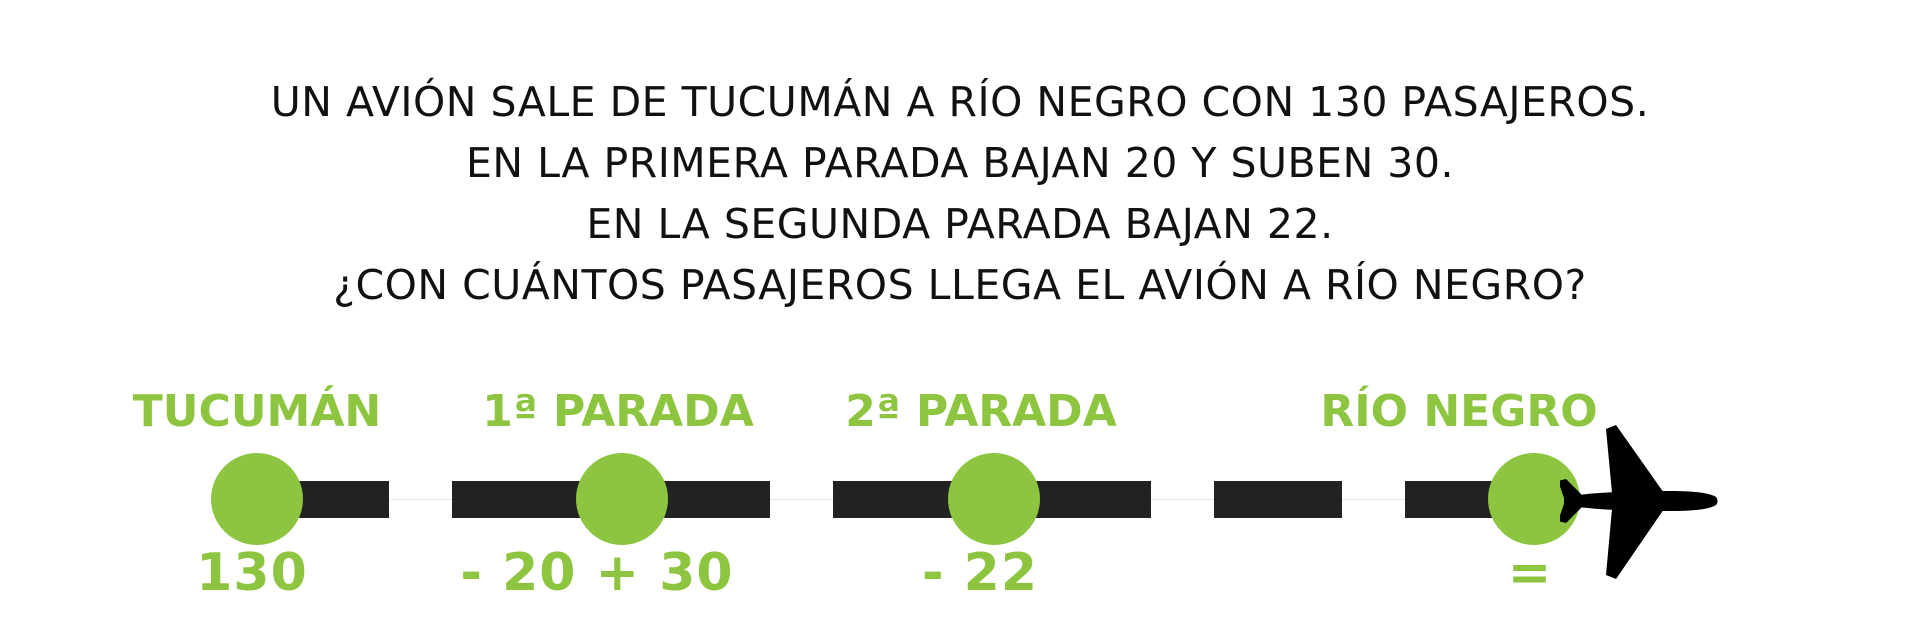 Image resolution: width=1920 pixels, height=628 pixels. I want to click on stop-dot-tucuman, so click(257, 499).